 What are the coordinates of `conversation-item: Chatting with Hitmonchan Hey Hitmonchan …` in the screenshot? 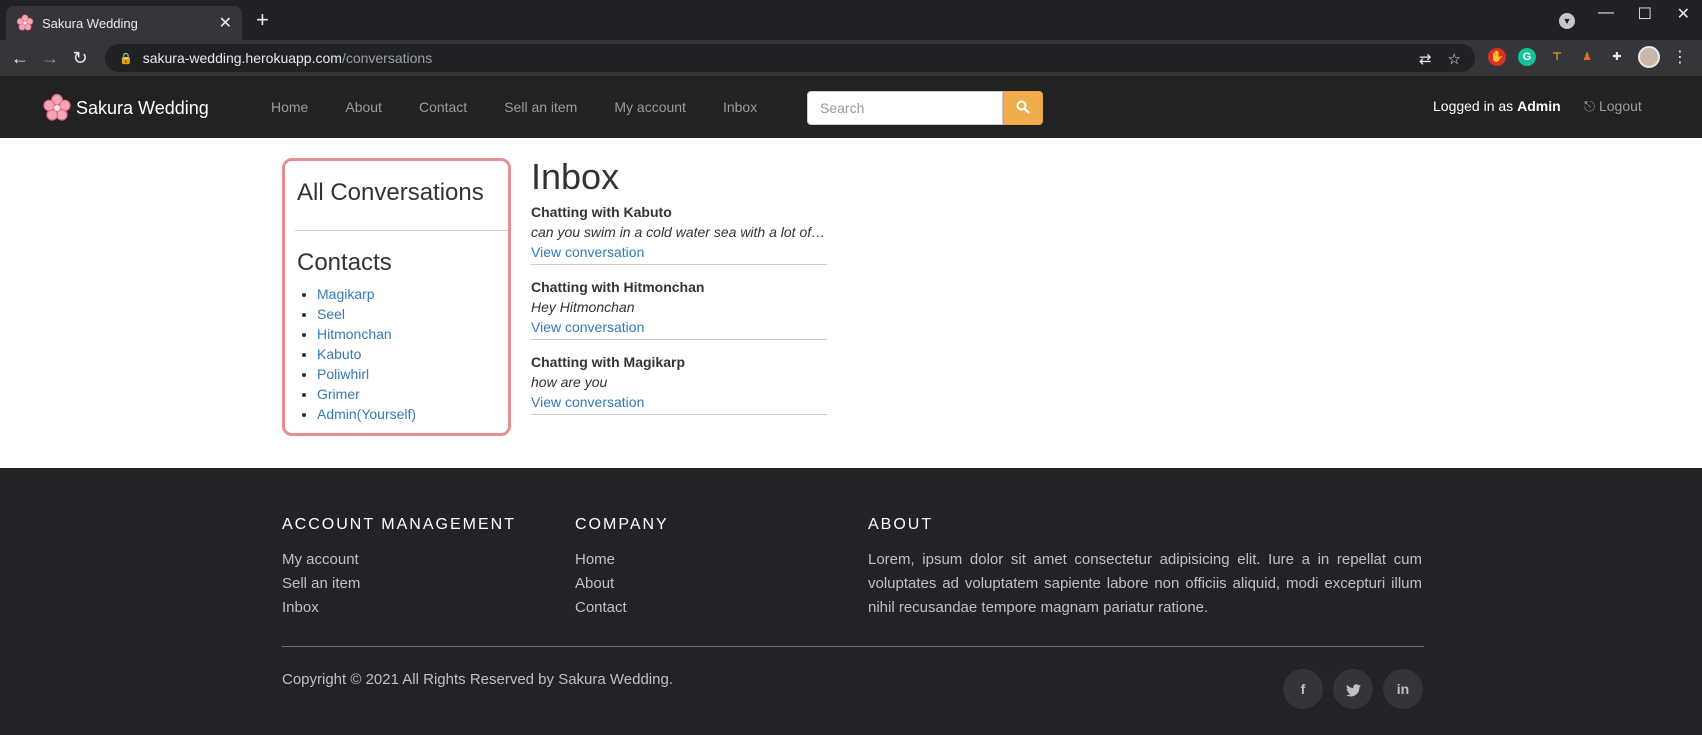 It's located at (679, 308).